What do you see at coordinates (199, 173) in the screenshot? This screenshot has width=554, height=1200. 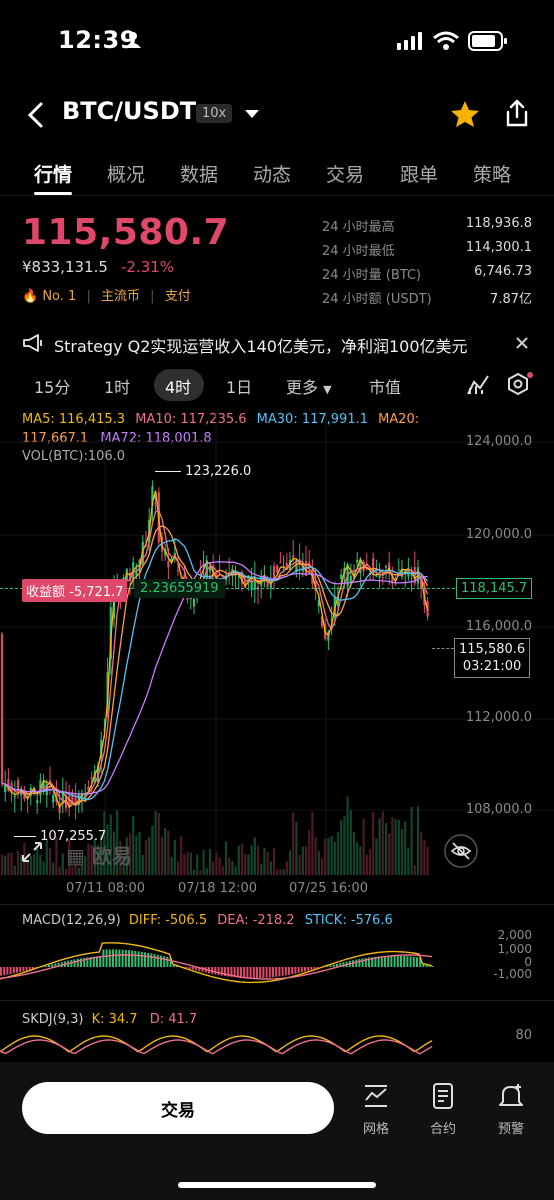 I see `tab-data: 数据` at bounding box center [199, 173].